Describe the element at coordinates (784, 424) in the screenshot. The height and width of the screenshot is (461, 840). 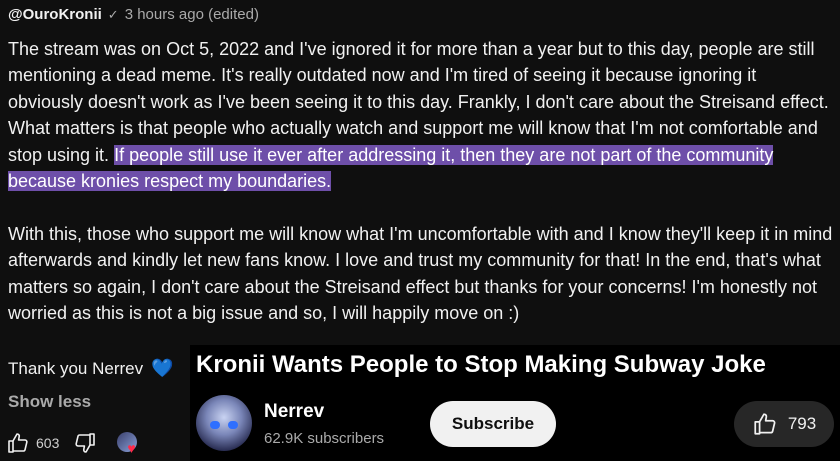
I see `video-like-button: 793` at that location.